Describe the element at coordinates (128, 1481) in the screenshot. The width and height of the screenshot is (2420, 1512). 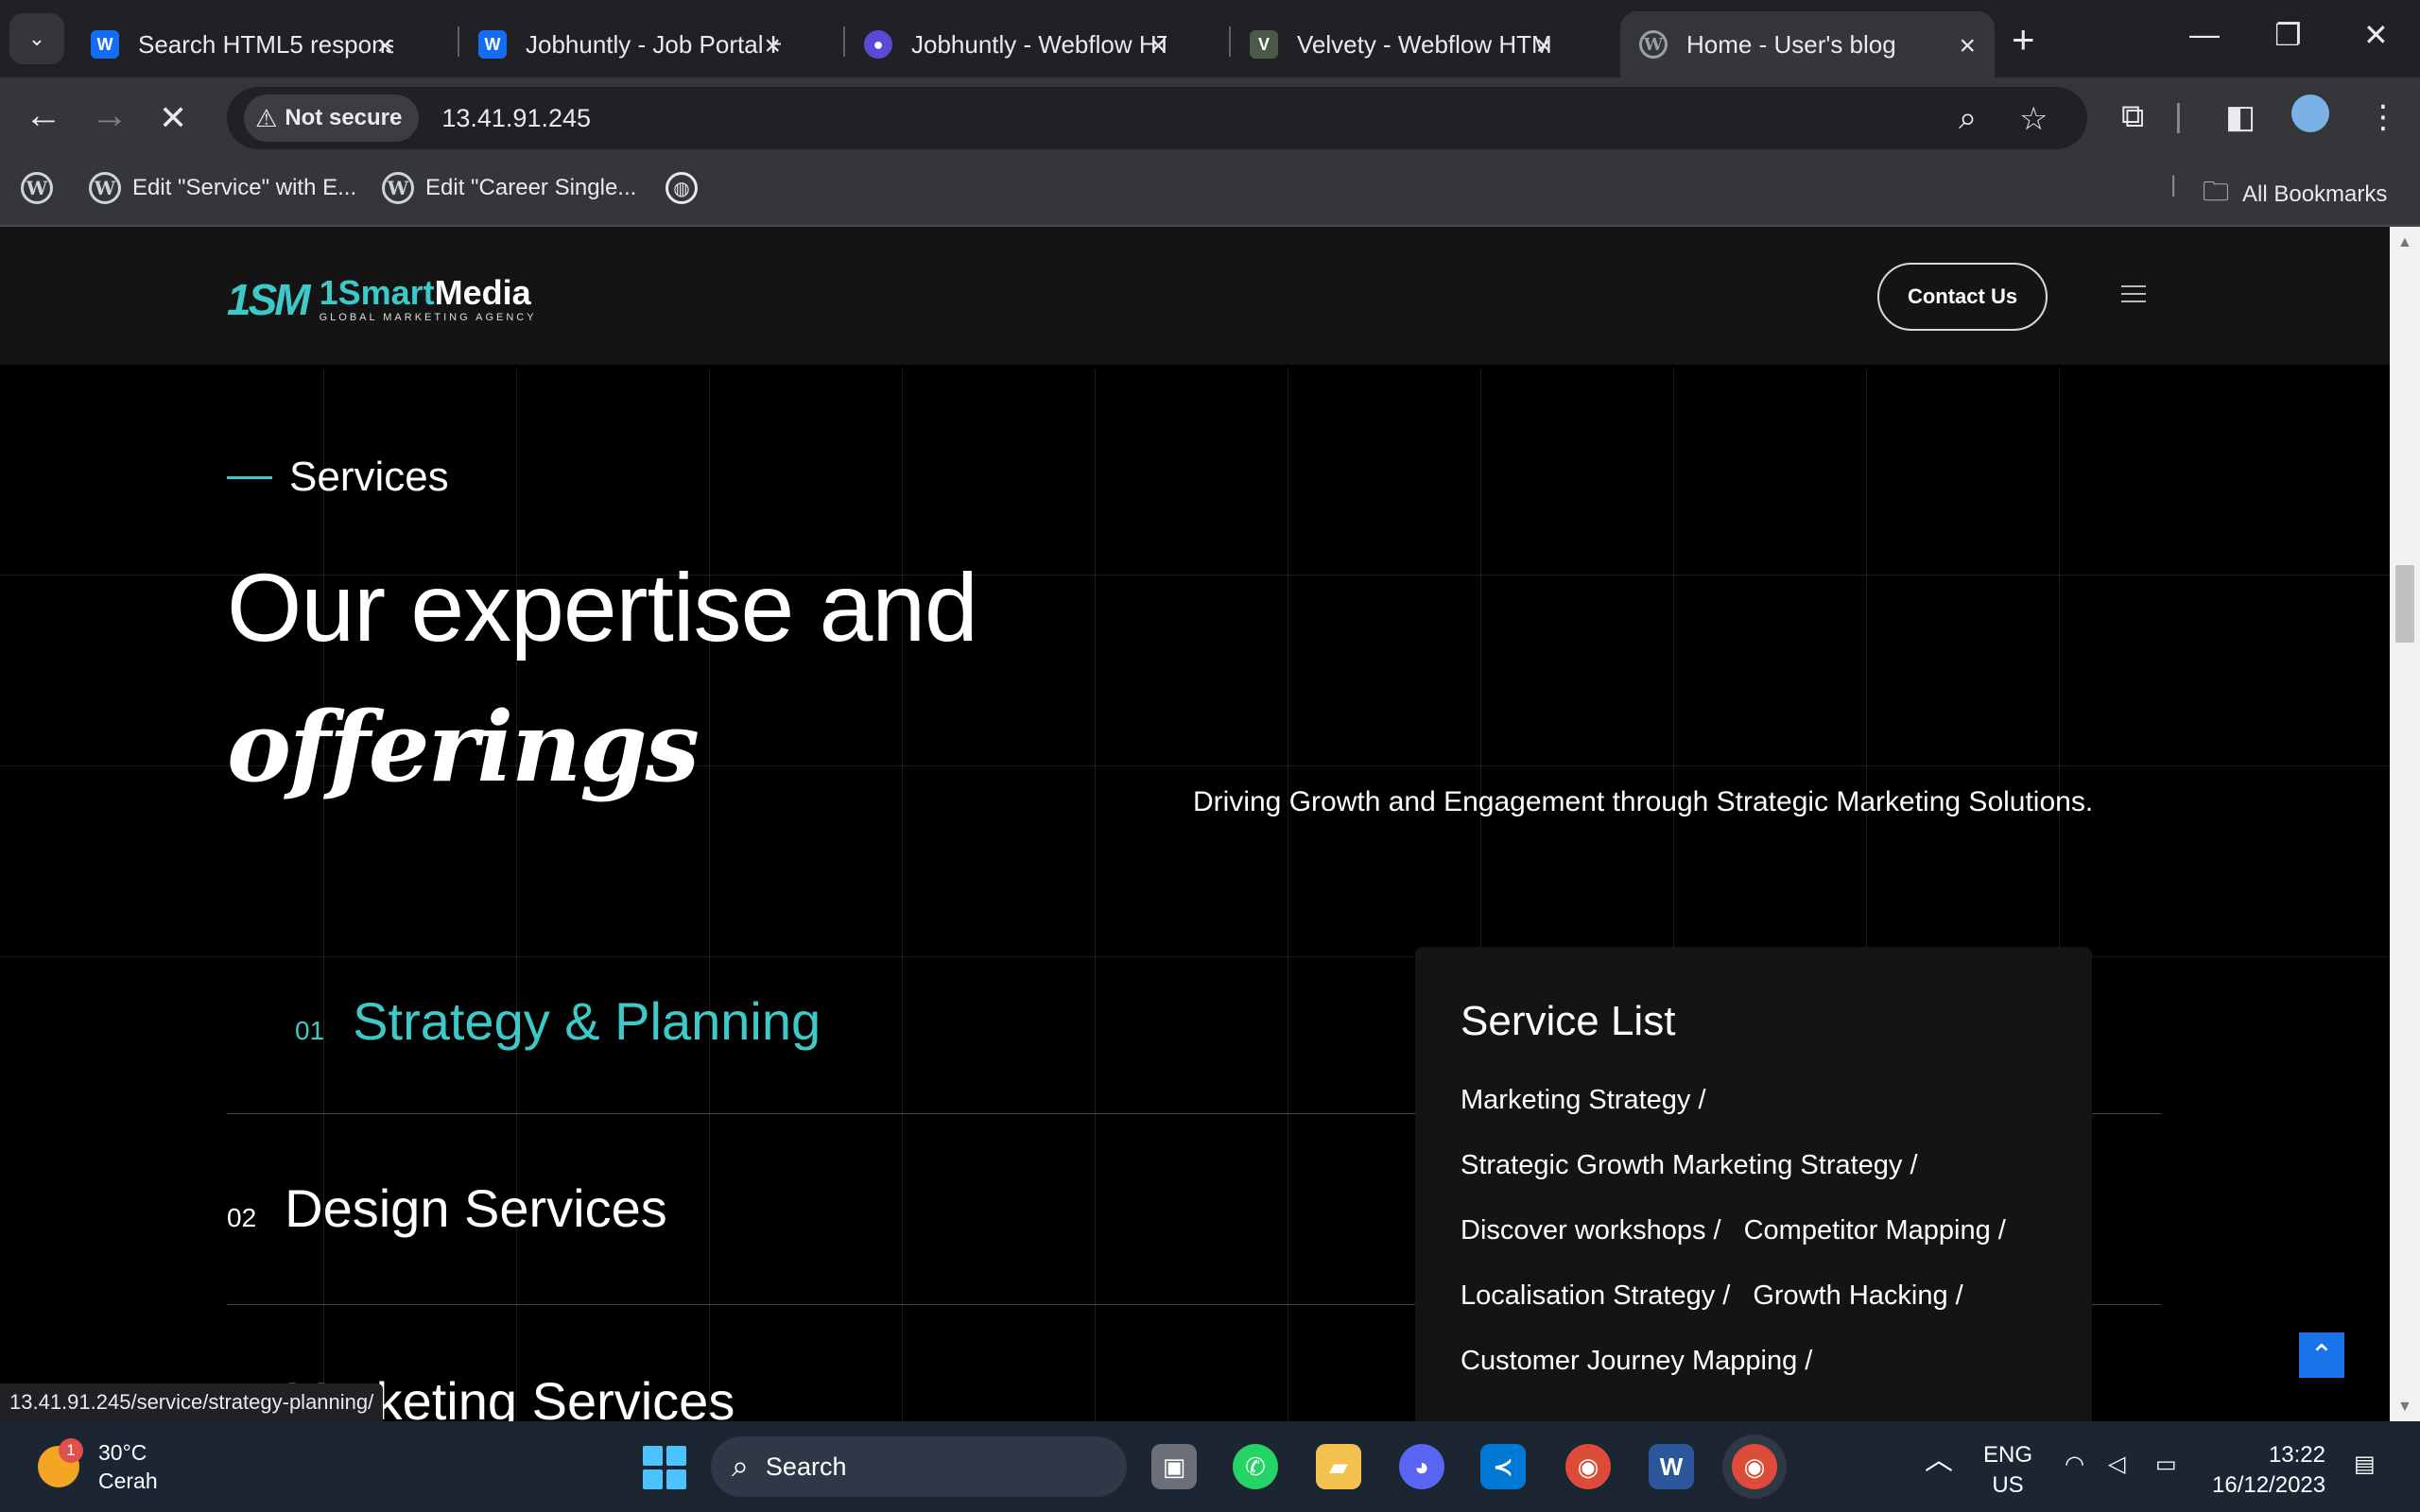
I see `weather-description: Cerah` at that location.